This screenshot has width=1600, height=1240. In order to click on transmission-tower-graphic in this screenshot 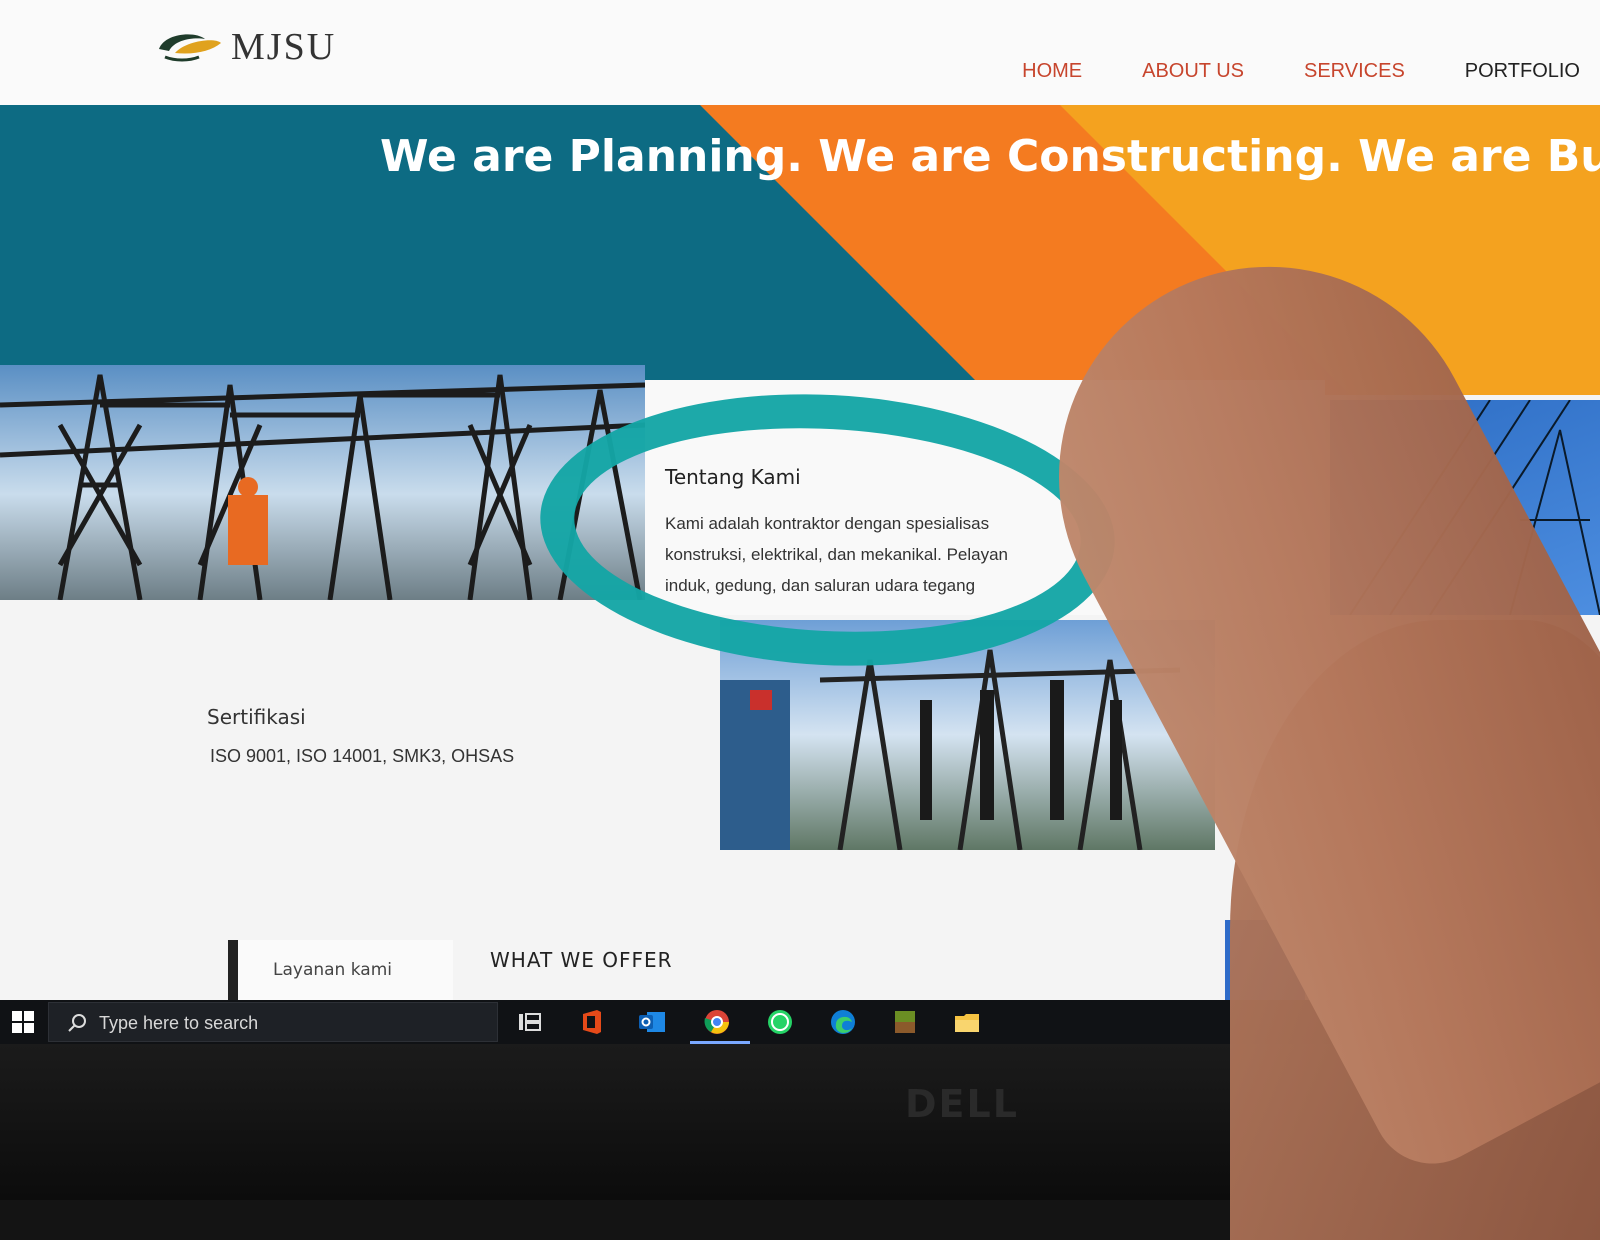, I will do `click(322, 487)`.